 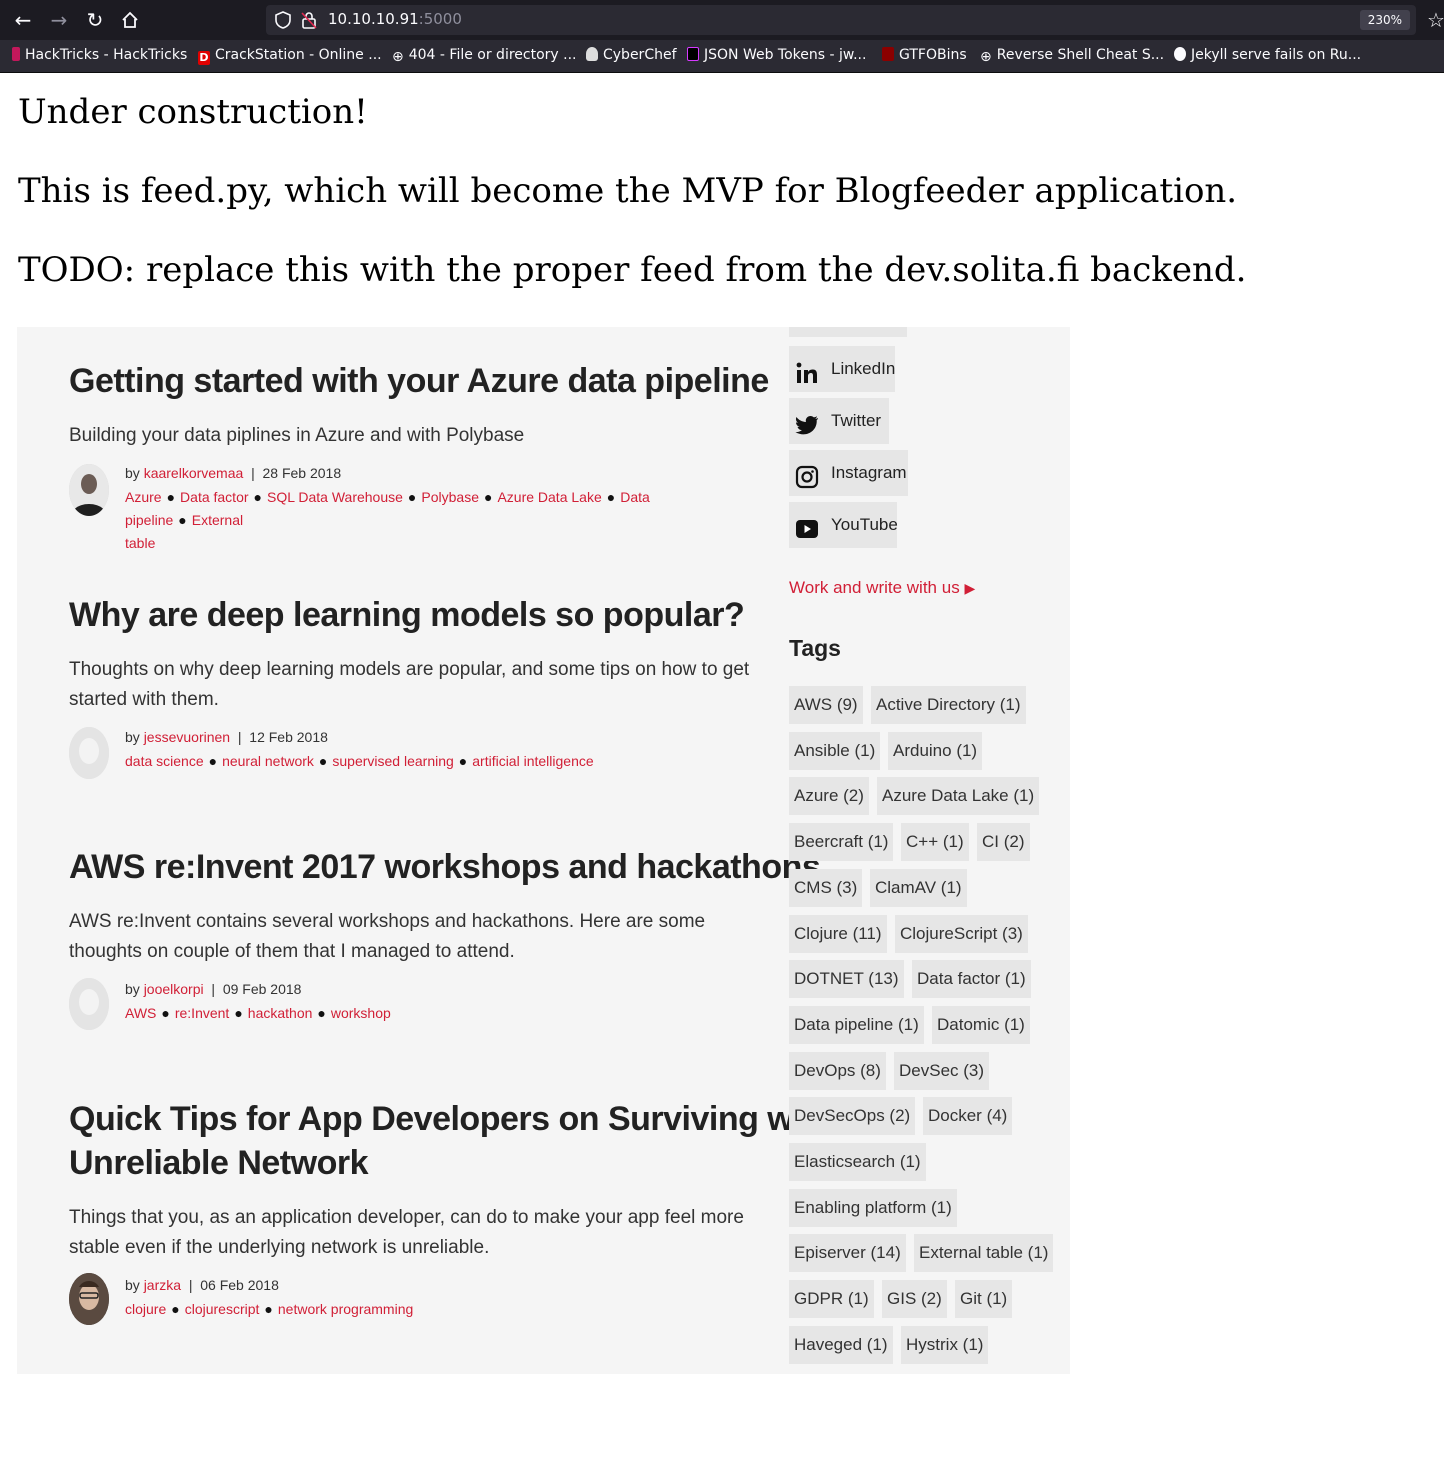 I want to click on url-text: 10.10.10.91:5000, so click(x=395, y=19).